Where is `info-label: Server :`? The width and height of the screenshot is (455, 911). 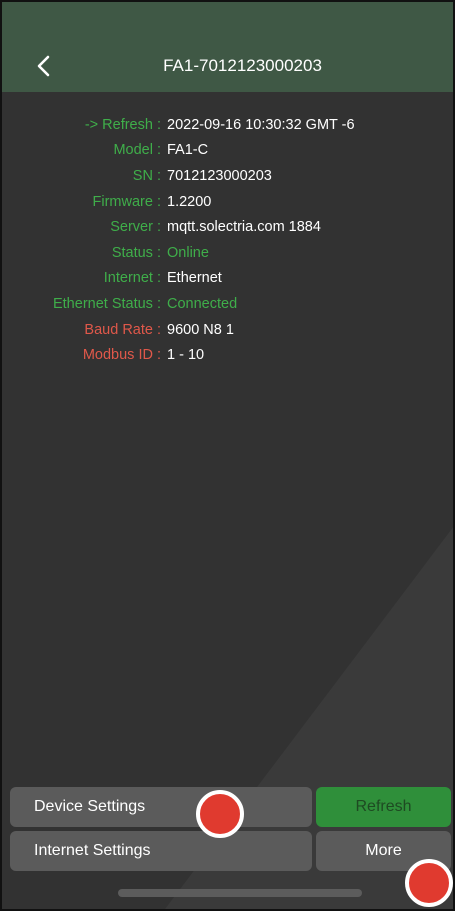 info-label: Server : is located at coordinates (135, 227).